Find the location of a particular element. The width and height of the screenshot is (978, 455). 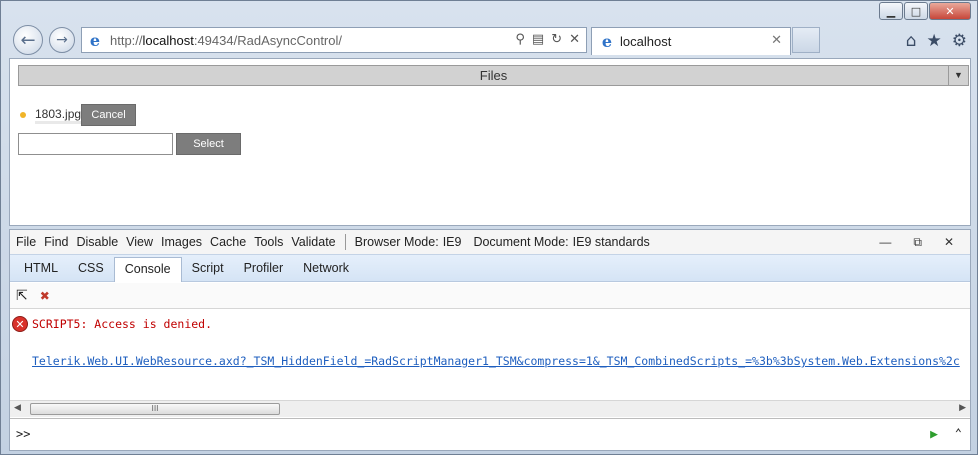

tab-html: HTML is located at coordinates (41, 271).